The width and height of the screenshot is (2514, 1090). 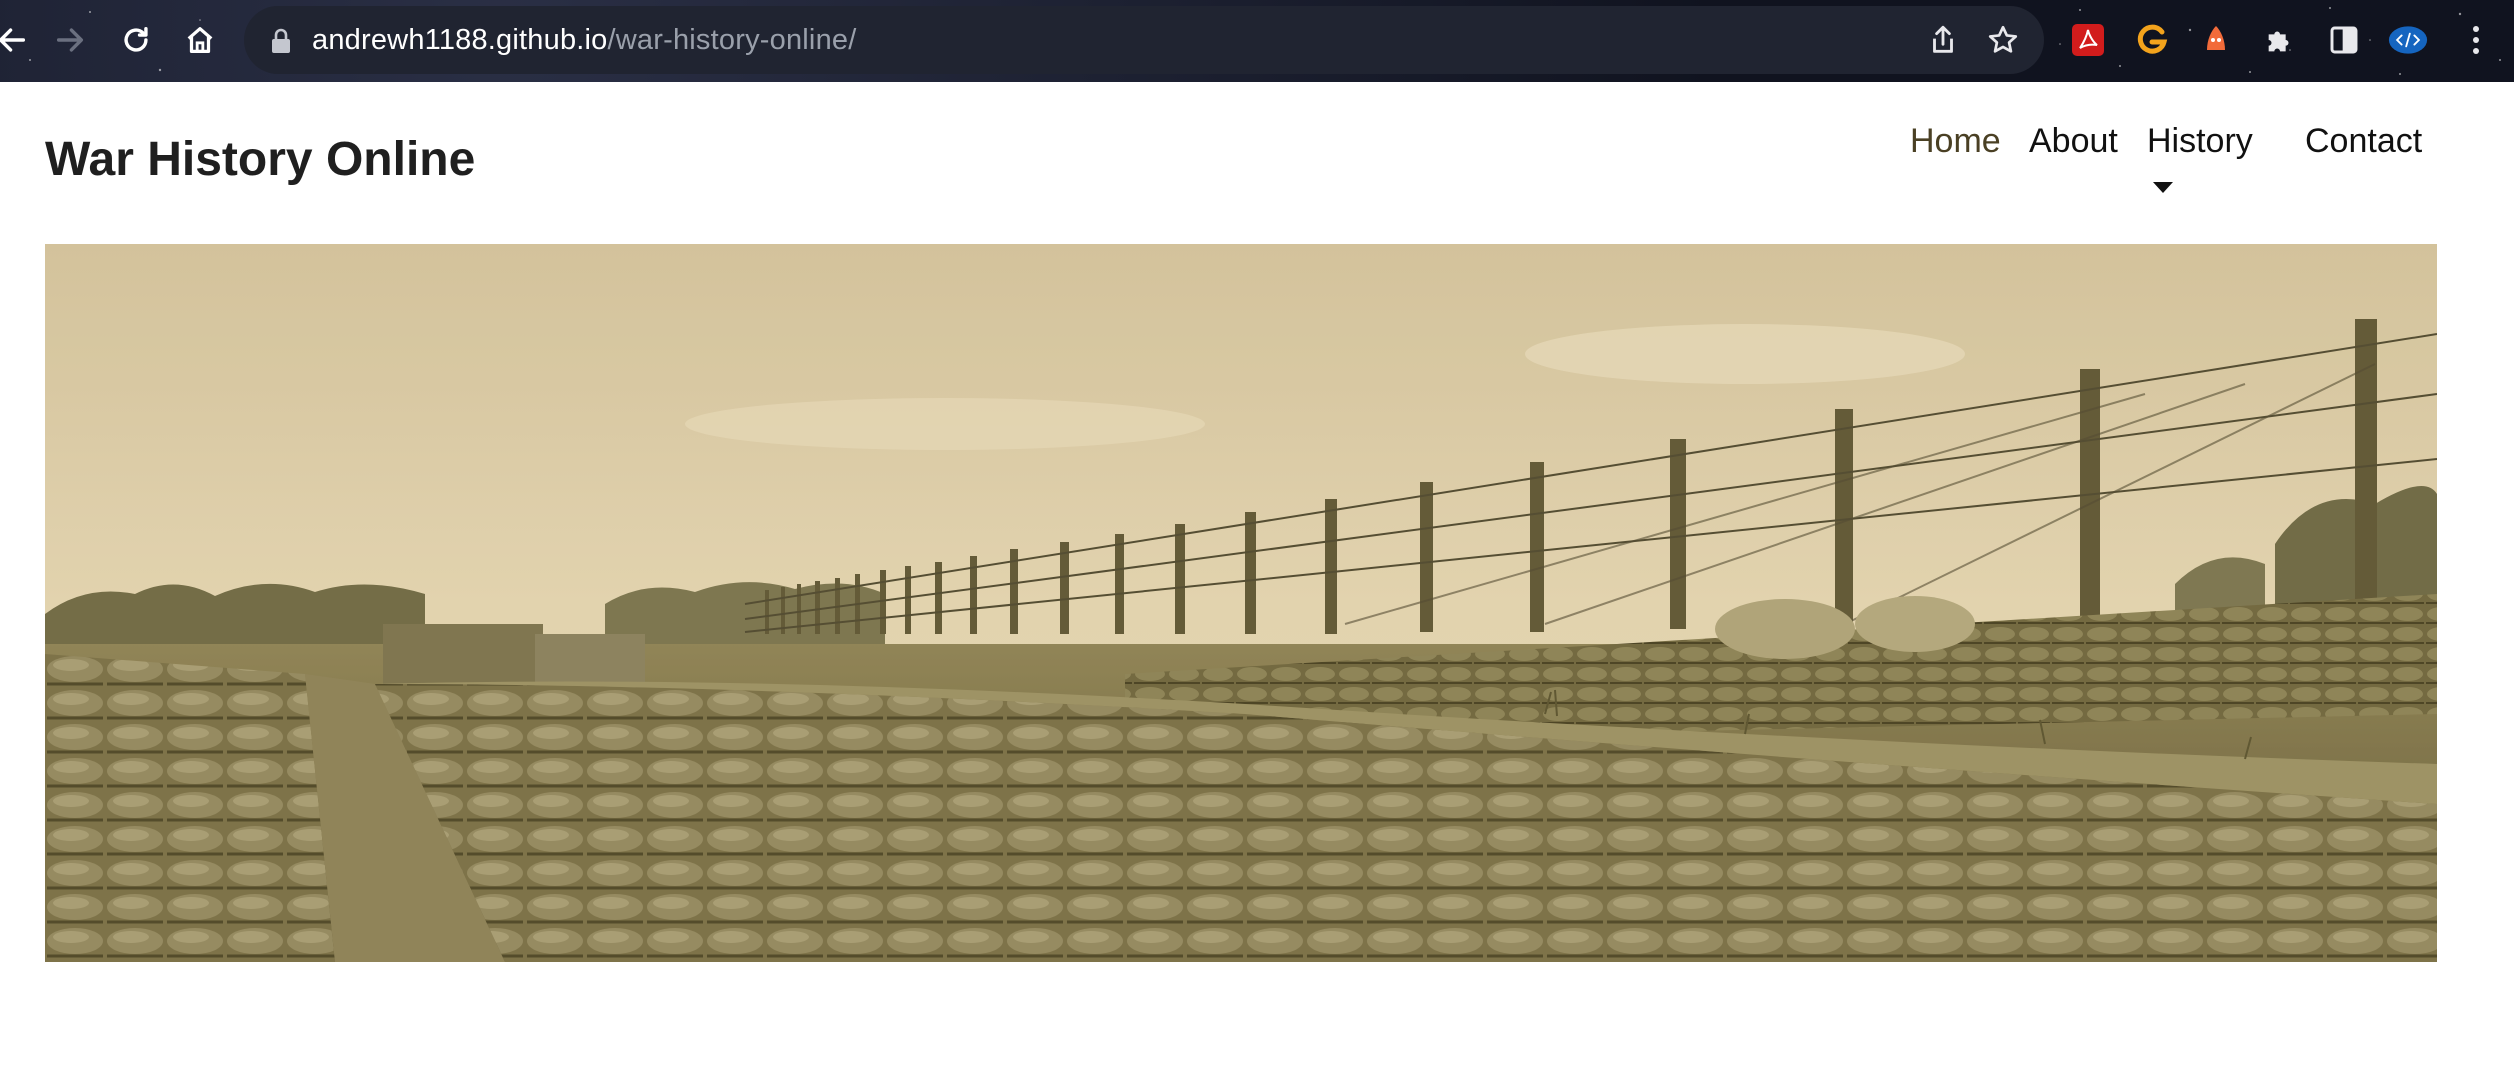 I want to click on reload-icon, so click(x=136, y=39).